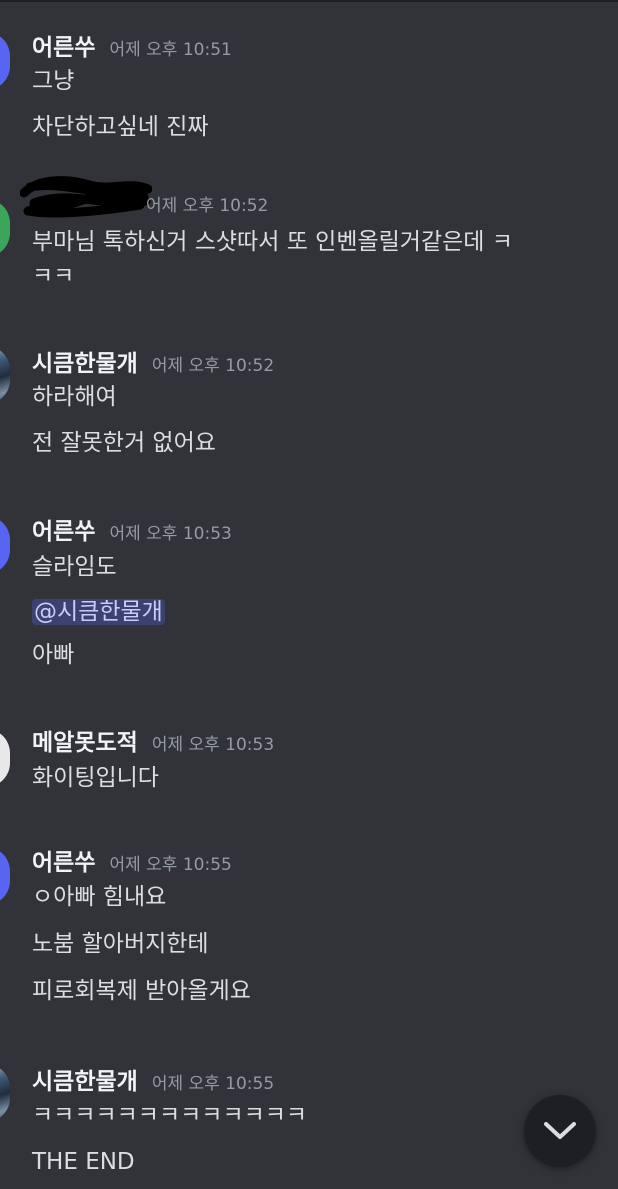 Image resolution: width=618 pixels, height=1189 pixels. I want to click on message-text: 노붐 할아버지한테, so click(120, 944).